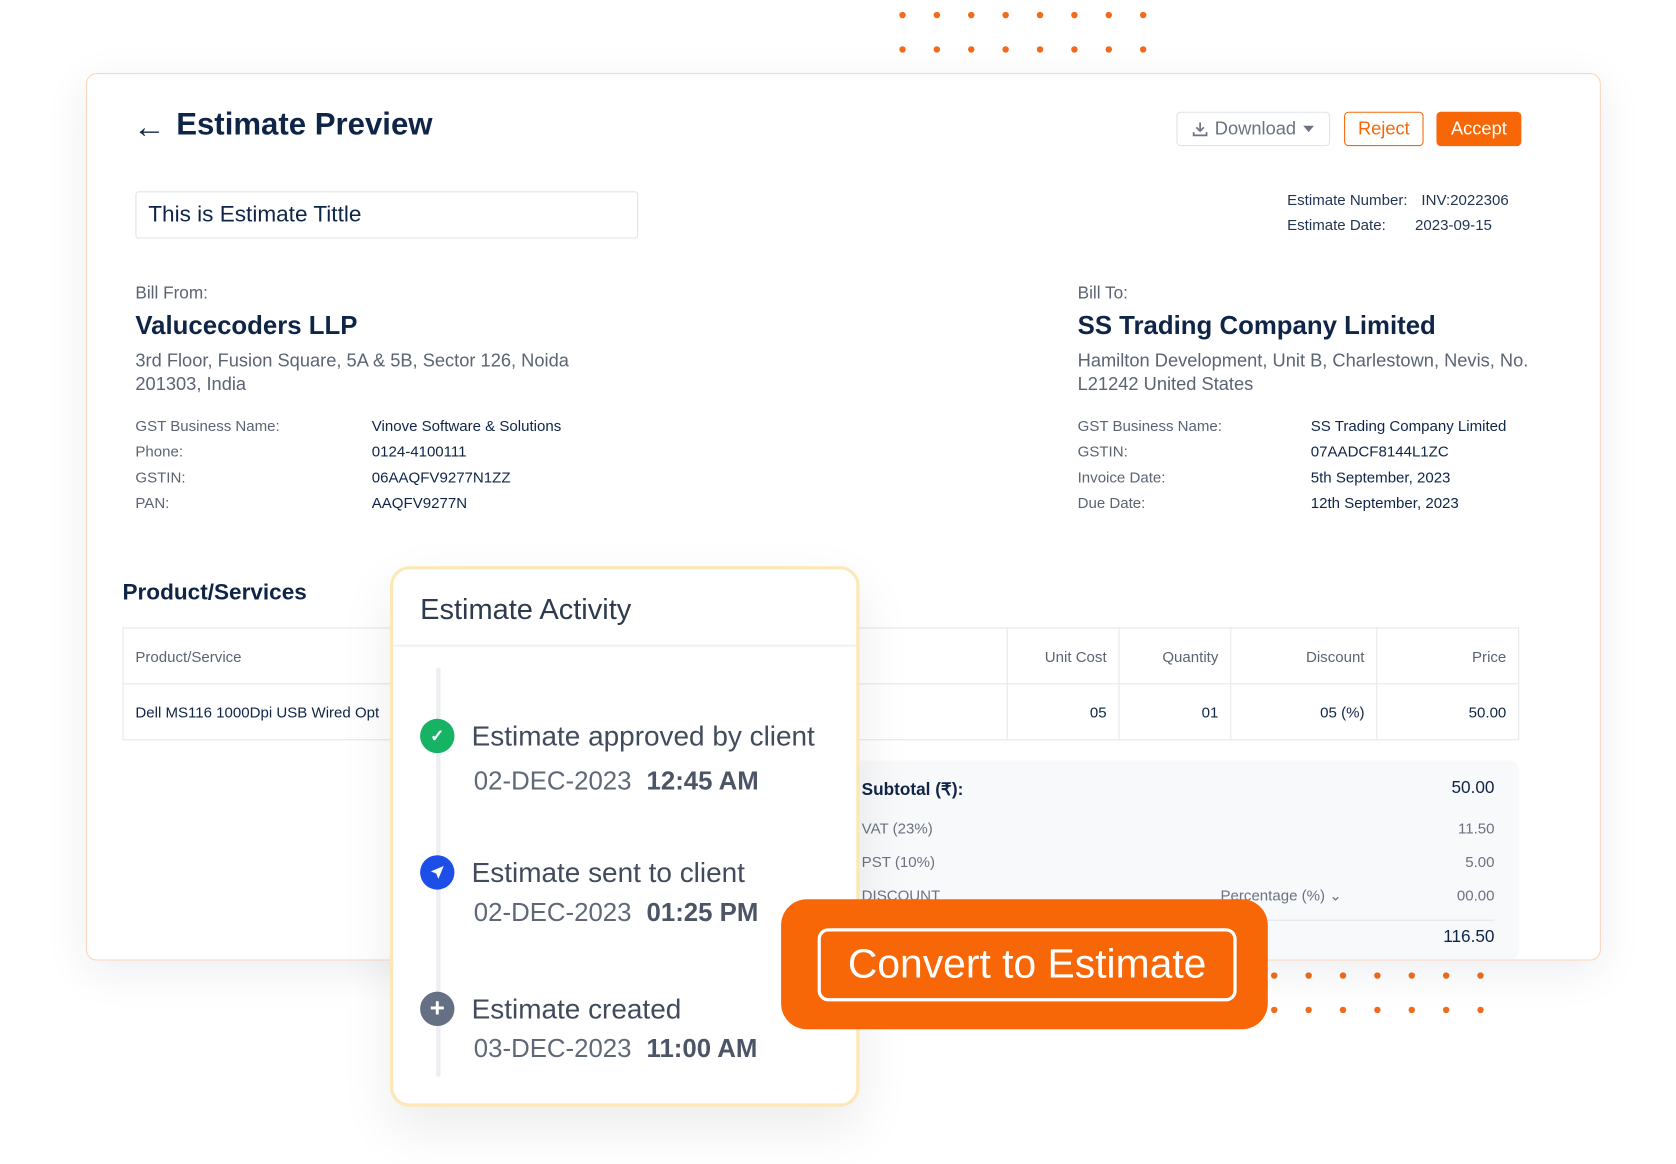 The width and height of the screenshot is (1676, 1164). Describe the element at coordinates (441, 477) in the screenshot. I see `detail-value: 06AAQFV9277N1ZZ` at that location.